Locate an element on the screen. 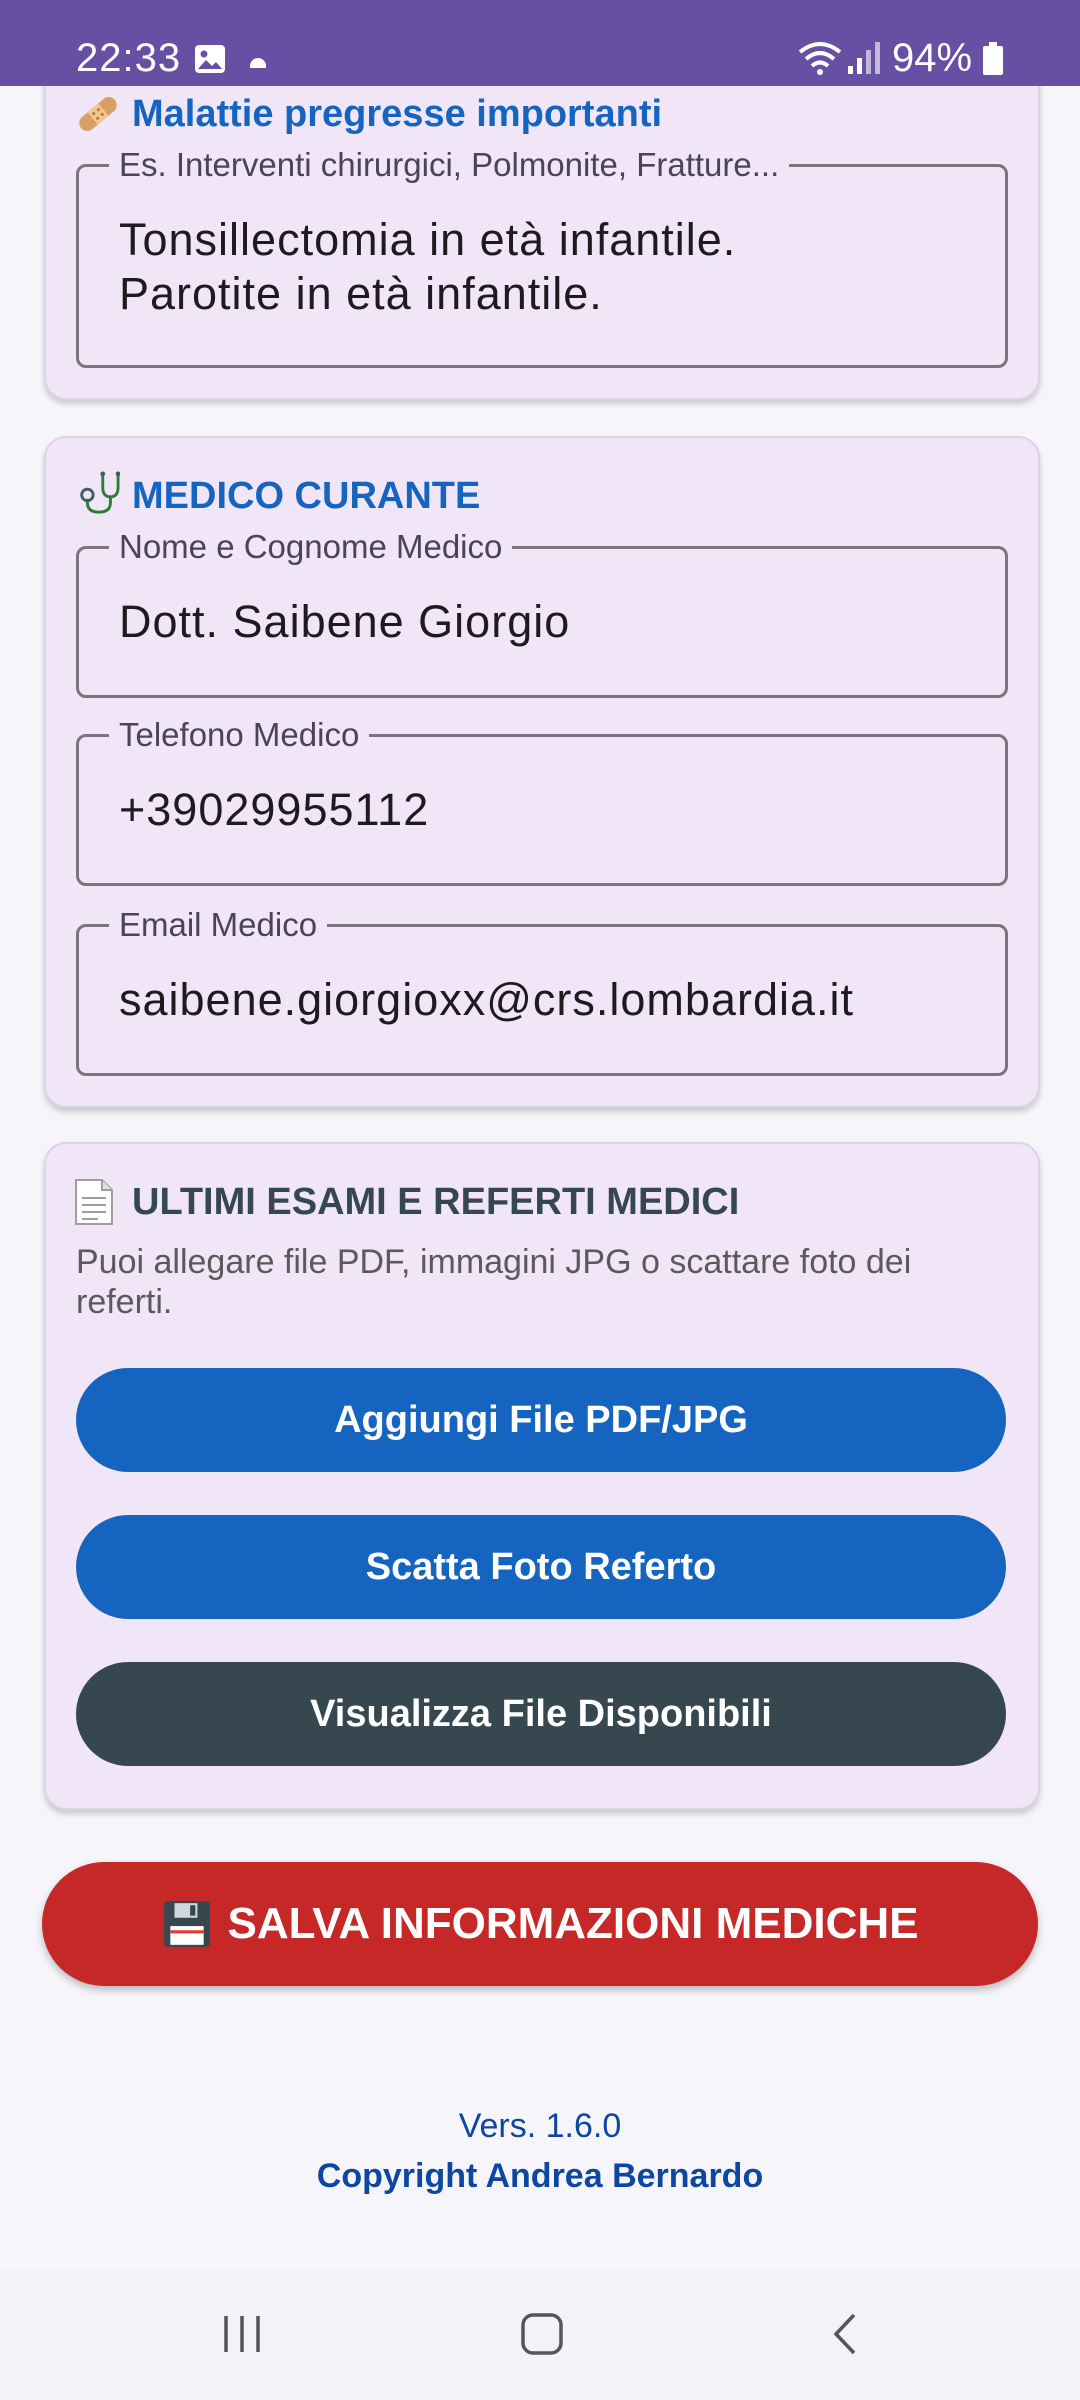  back-icon is located at coordinates (846, 2334).